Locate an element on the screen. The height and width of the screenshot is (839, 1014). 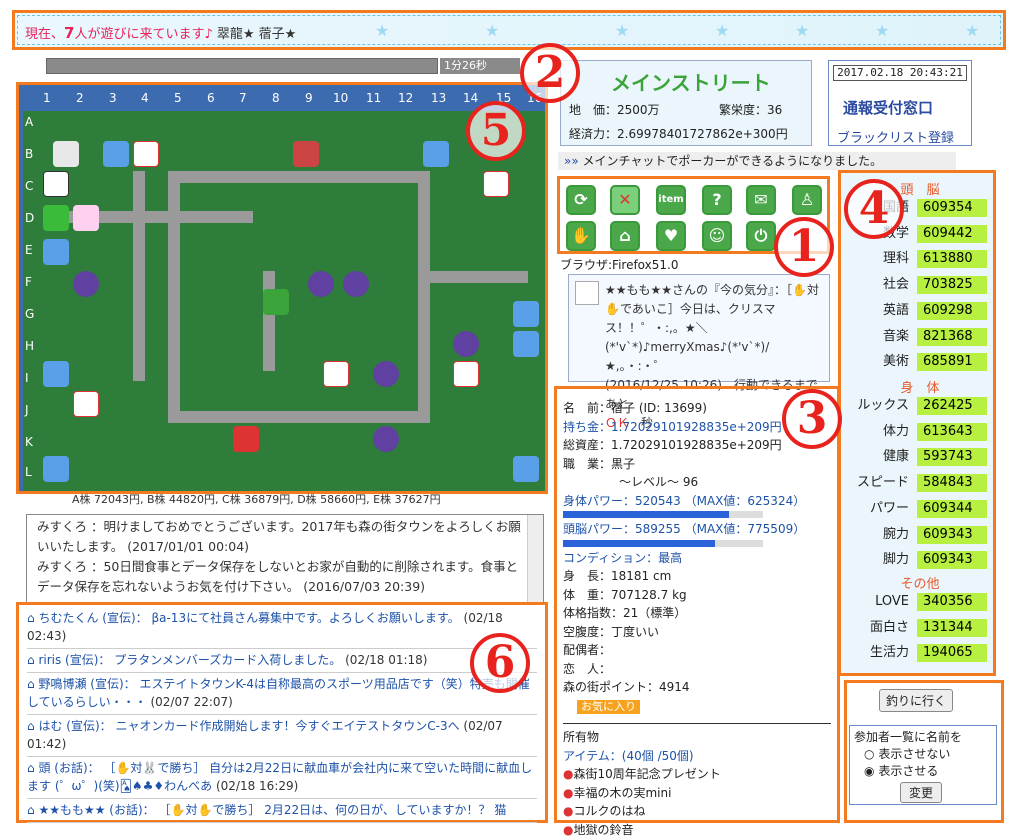
timer-bar is located at coordinates (242, 66).